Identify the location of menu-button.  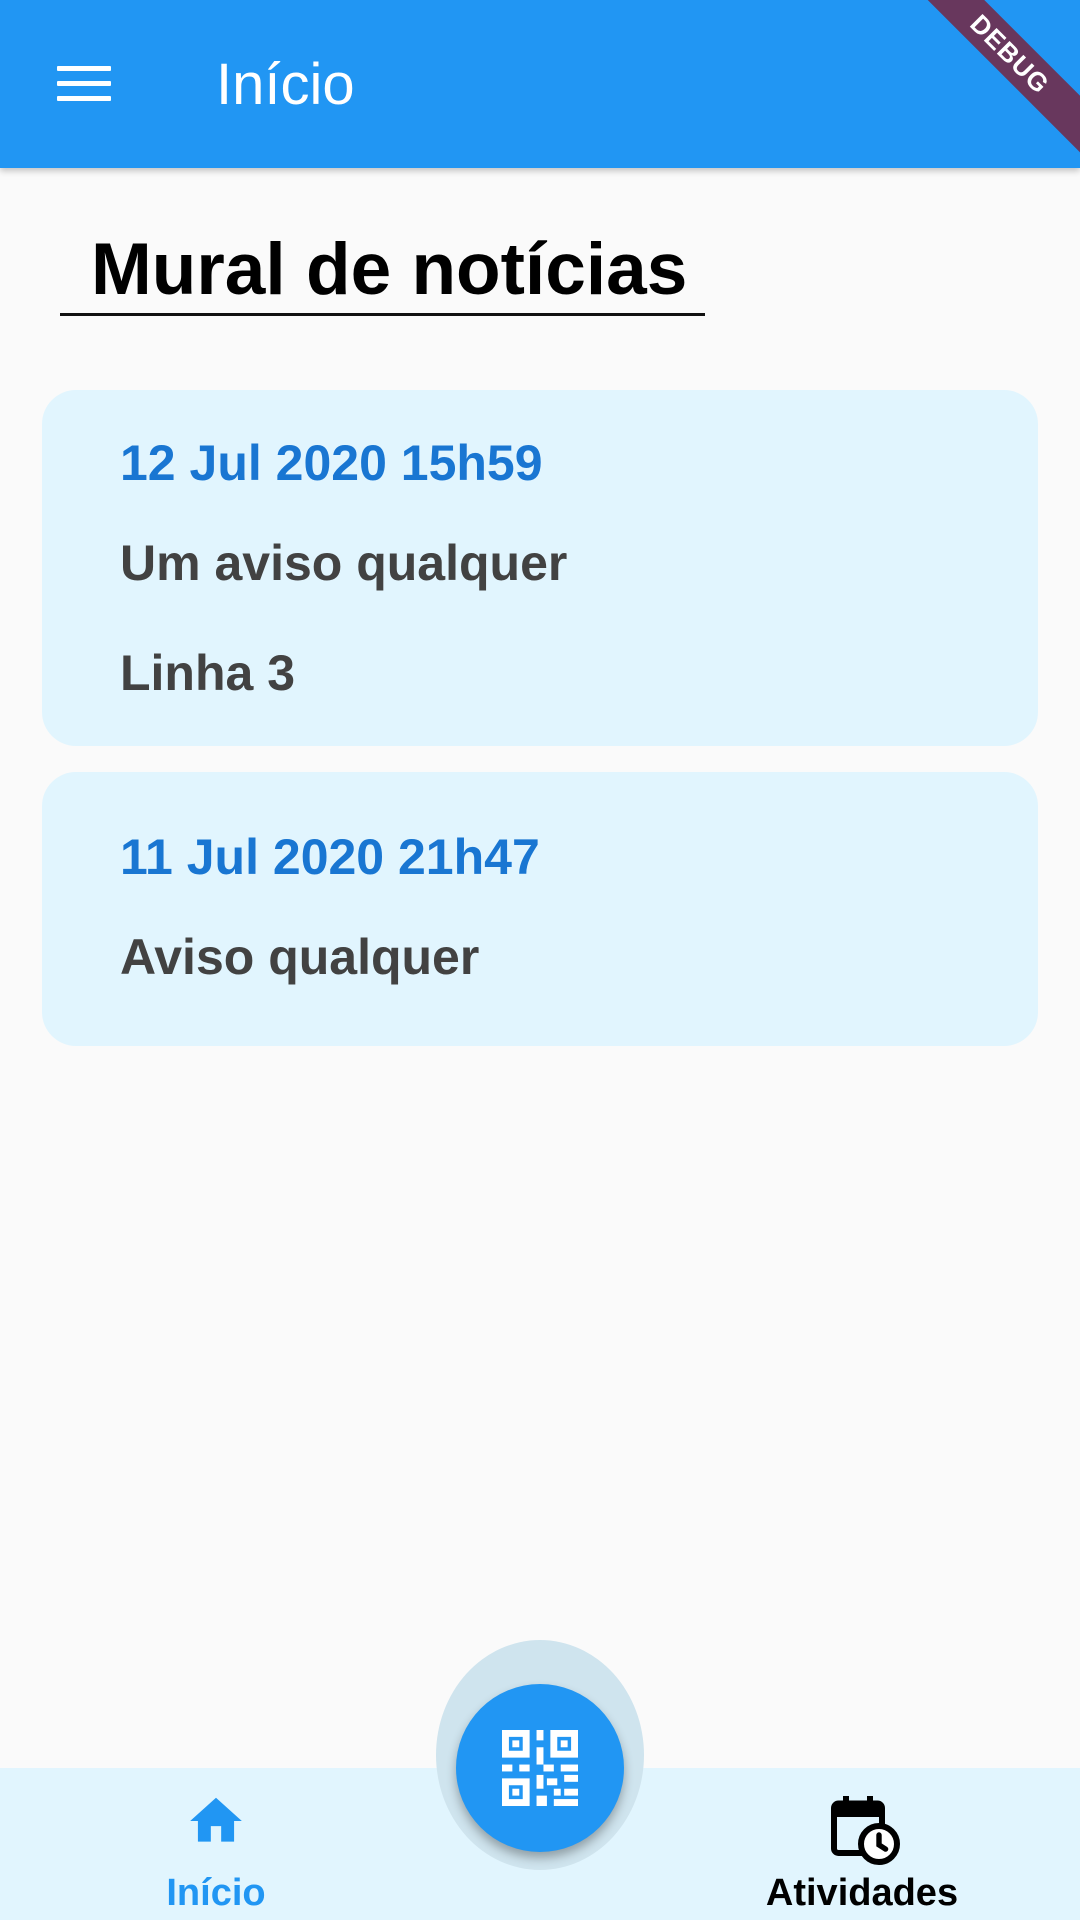
(84, 84).